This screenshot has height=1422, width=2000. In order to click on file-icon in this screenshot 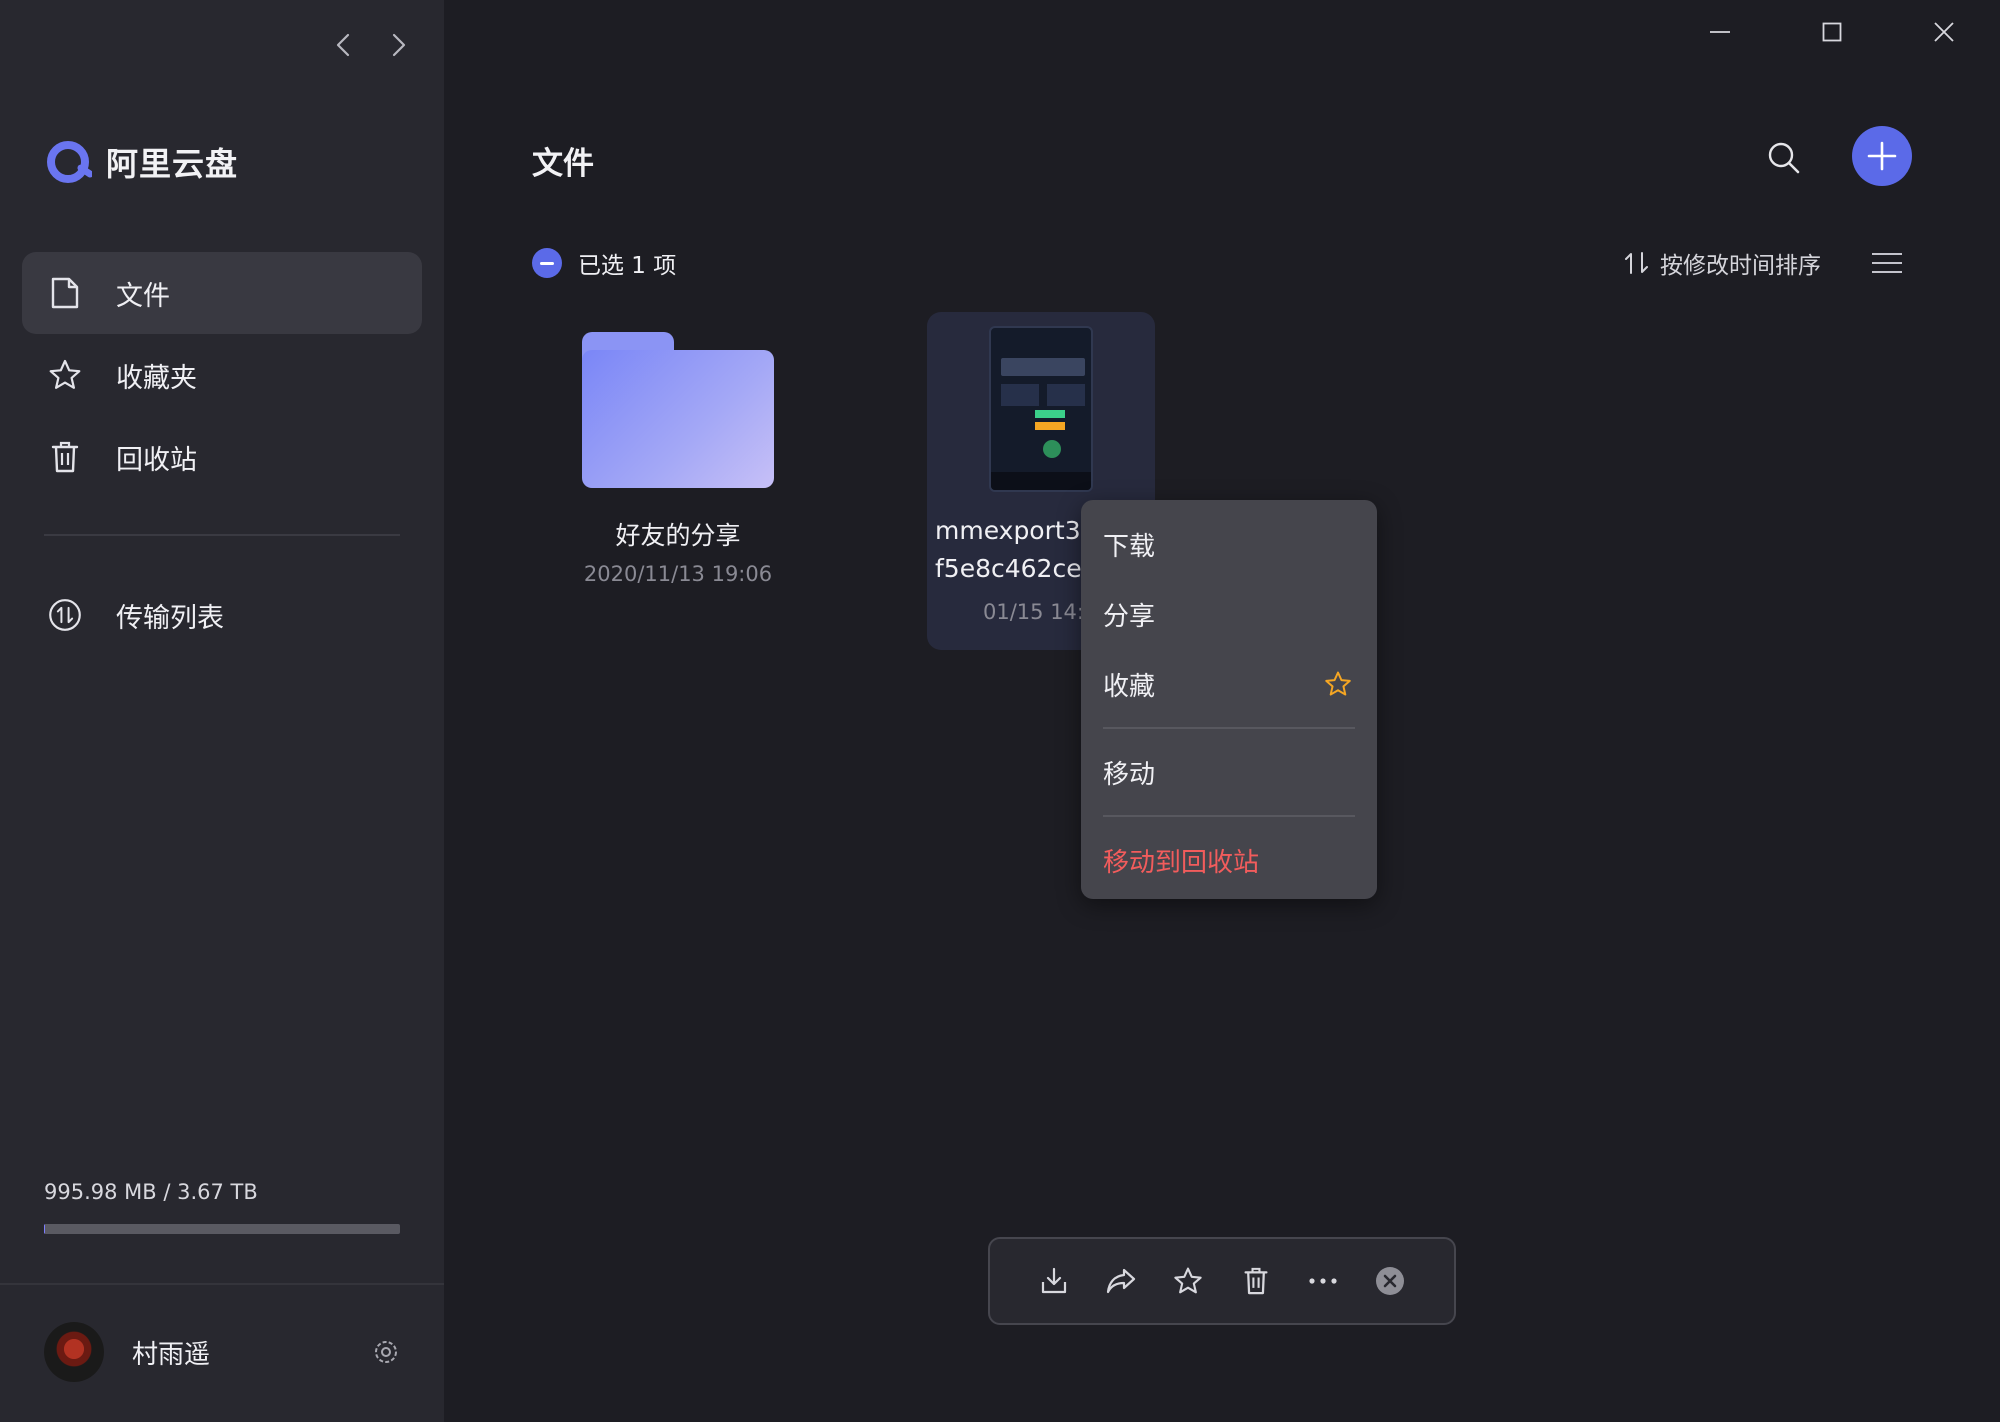, I will do `click(65, 293)`.